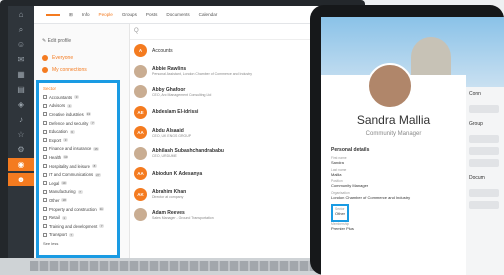 This screenshot has width=504, height=275. I want to click on person-subtitle: CEO, UK ENGS GROUP, so click(172, 135).